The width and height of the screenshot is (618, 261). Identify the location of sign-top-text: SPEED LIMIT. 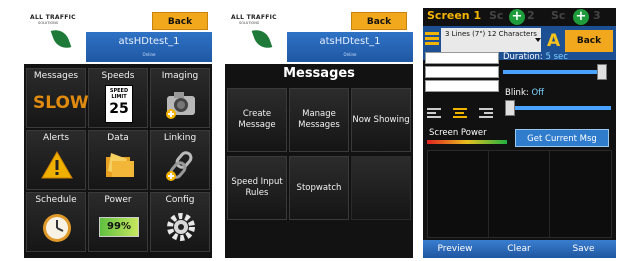
(119, 94).